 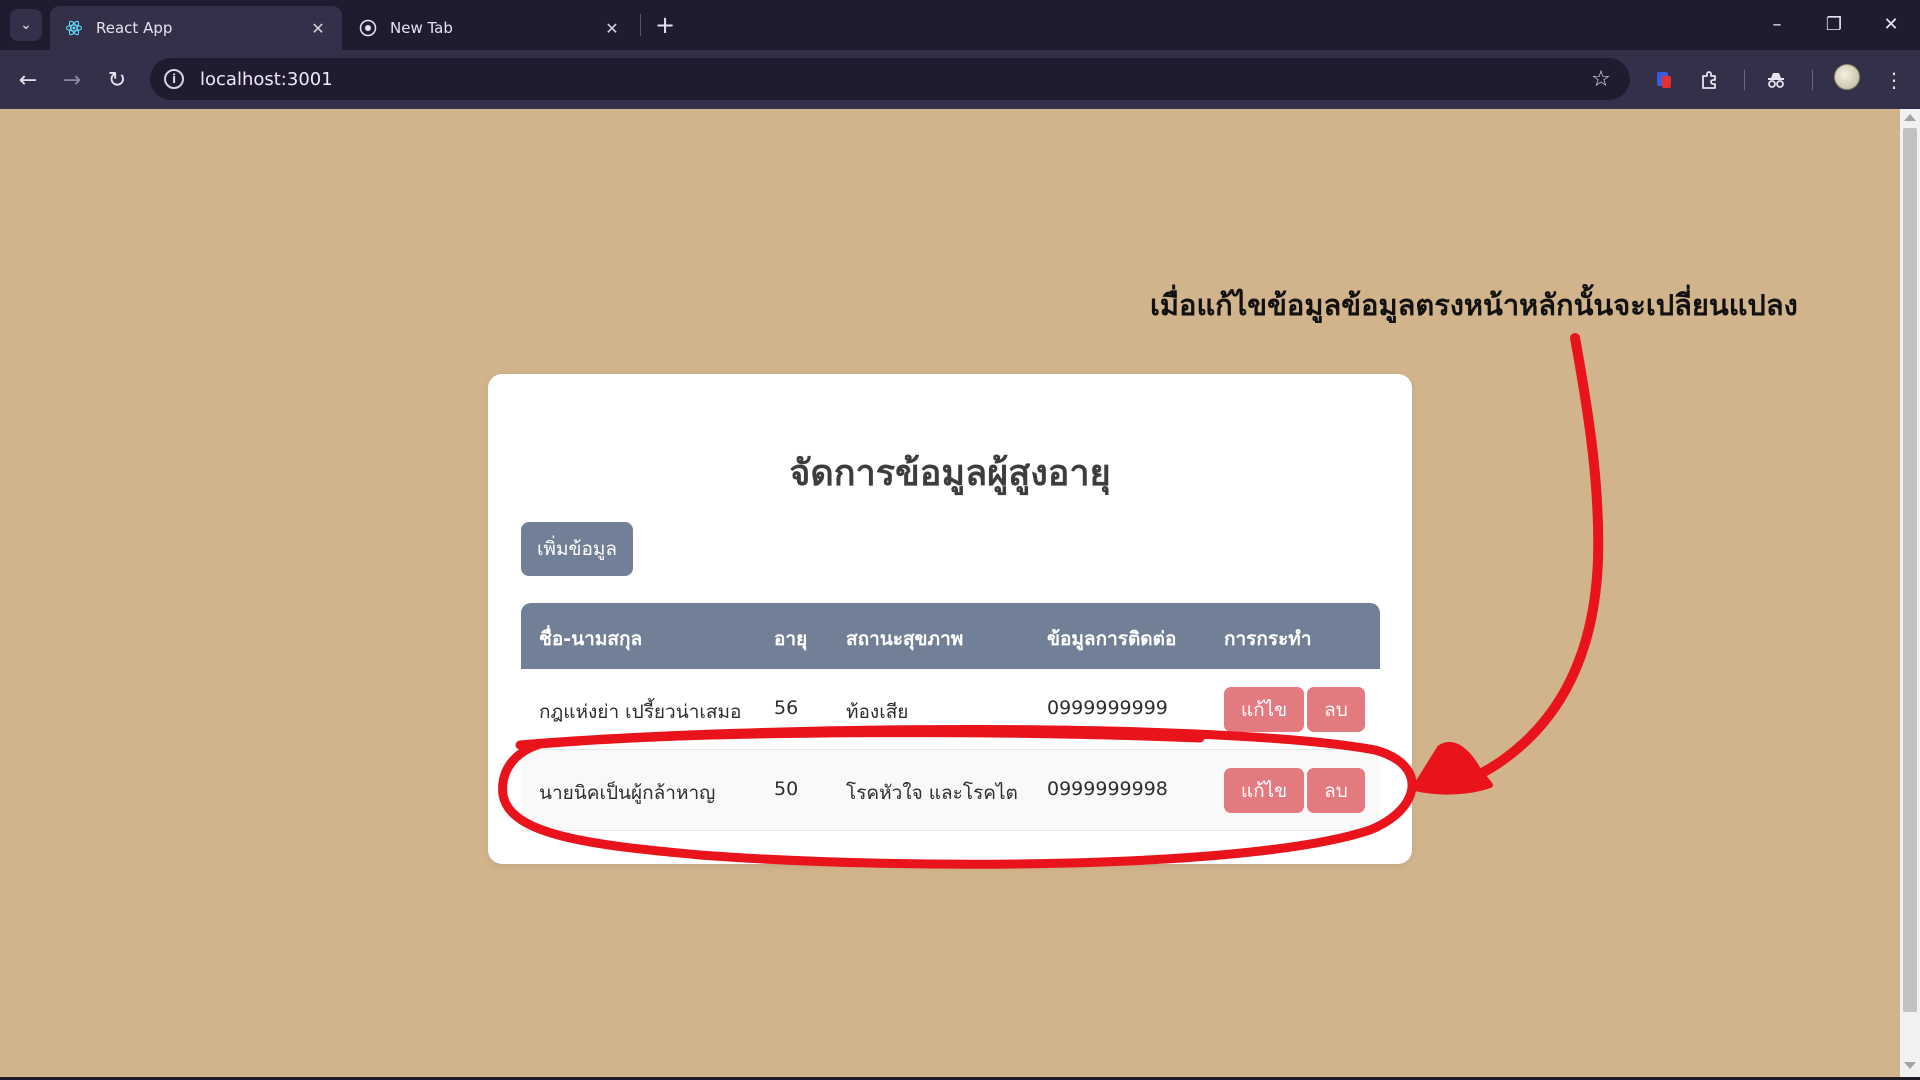 What do you see at coordinates (1107, 708) in the screenshot?
I see `cell-contact: 0999999999` at bounding box center [1107, 708].